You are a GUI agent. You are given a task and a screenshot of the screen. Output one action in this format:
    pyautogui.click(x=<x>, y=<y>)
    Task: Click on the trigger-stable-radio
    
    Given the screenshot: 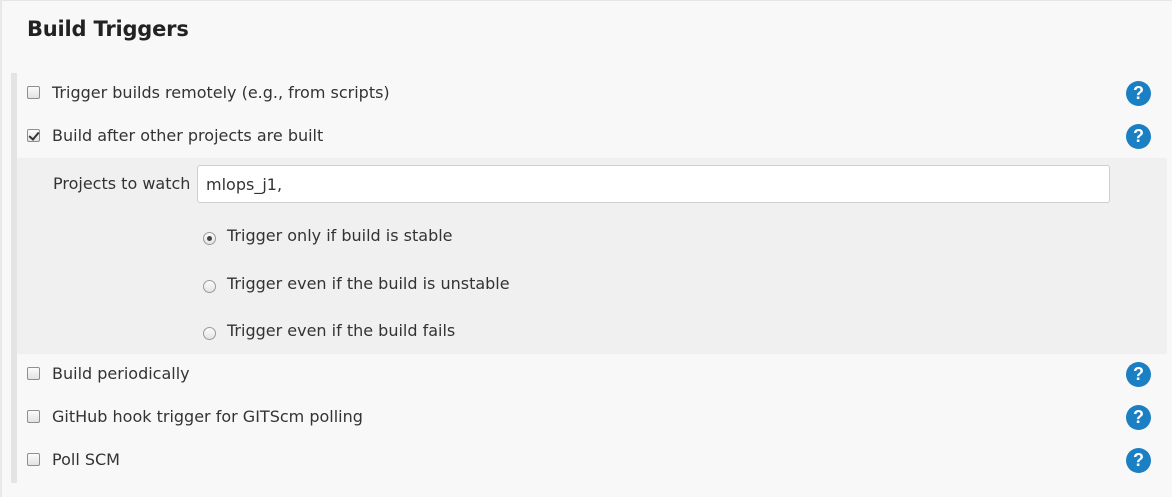 What is the action you would take?
    pyautogui.click(x=209, y=238)
    